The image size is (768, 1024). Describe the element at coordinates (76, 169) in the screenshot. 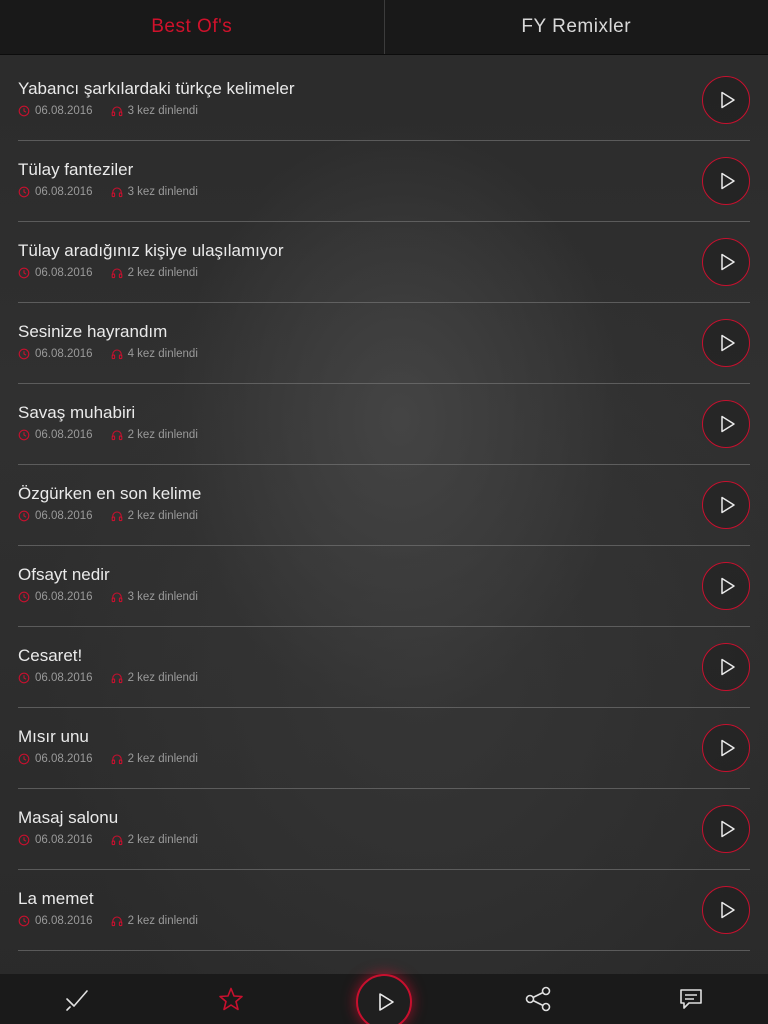

I see `track-title: Tülay fanteziler` at that location.